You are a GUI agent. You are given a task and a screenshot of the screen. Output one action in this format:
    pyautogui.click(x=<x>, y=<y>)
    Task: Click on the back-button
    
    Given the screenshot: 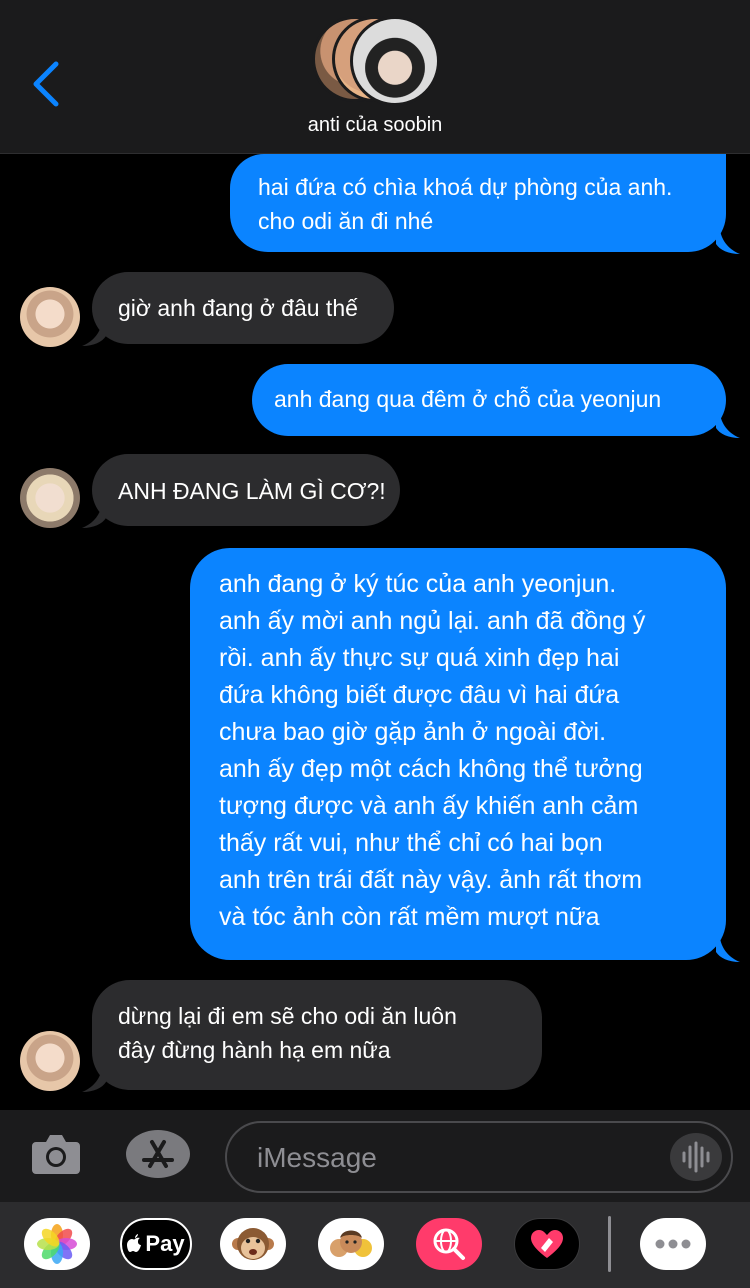 What is the action you would take?
    pyautogui.click(x=48, y=84)
    